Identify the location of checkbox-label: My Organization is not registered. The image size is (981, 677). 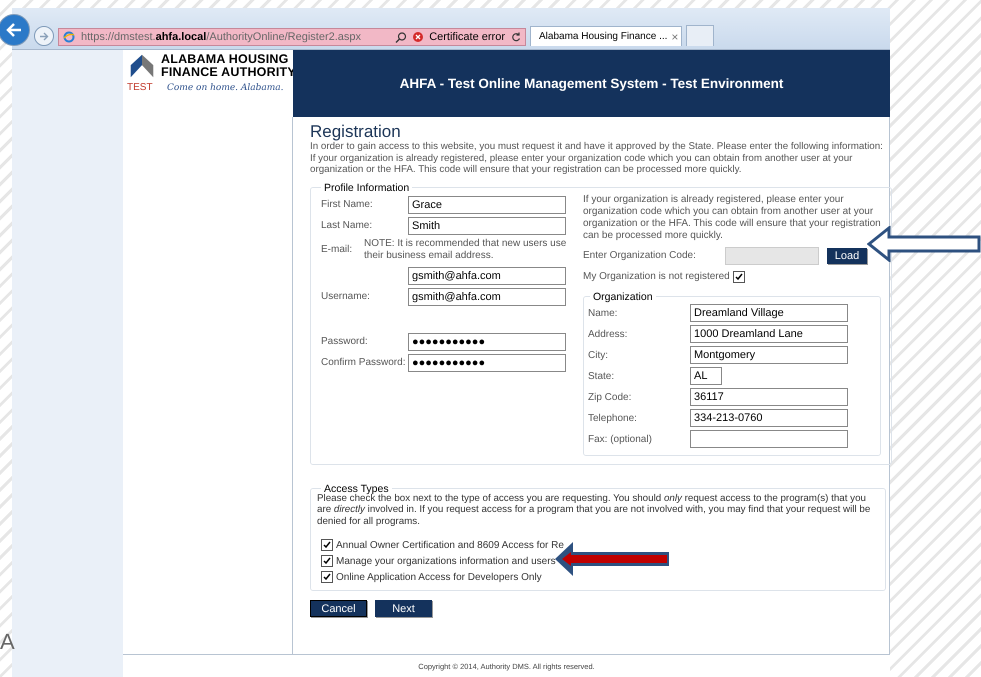
(656, 276).